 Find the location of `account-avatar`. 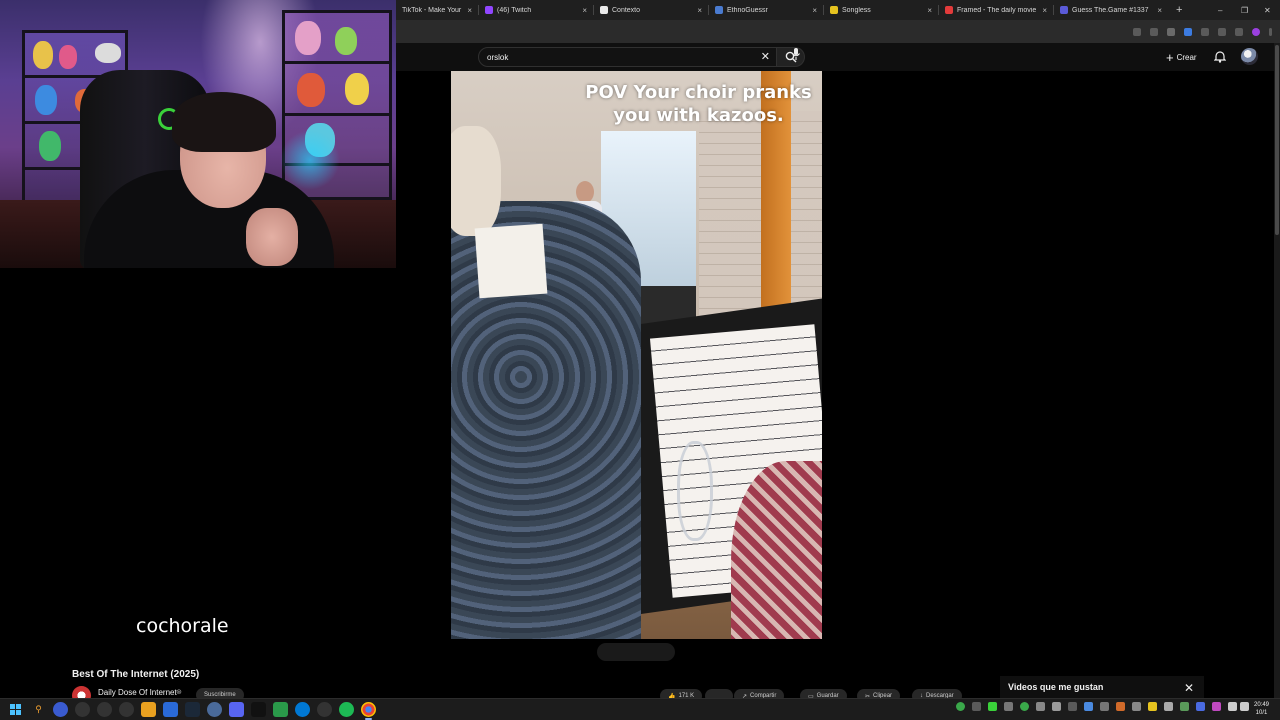

account-avatar is located at coordinates (1249, 56).